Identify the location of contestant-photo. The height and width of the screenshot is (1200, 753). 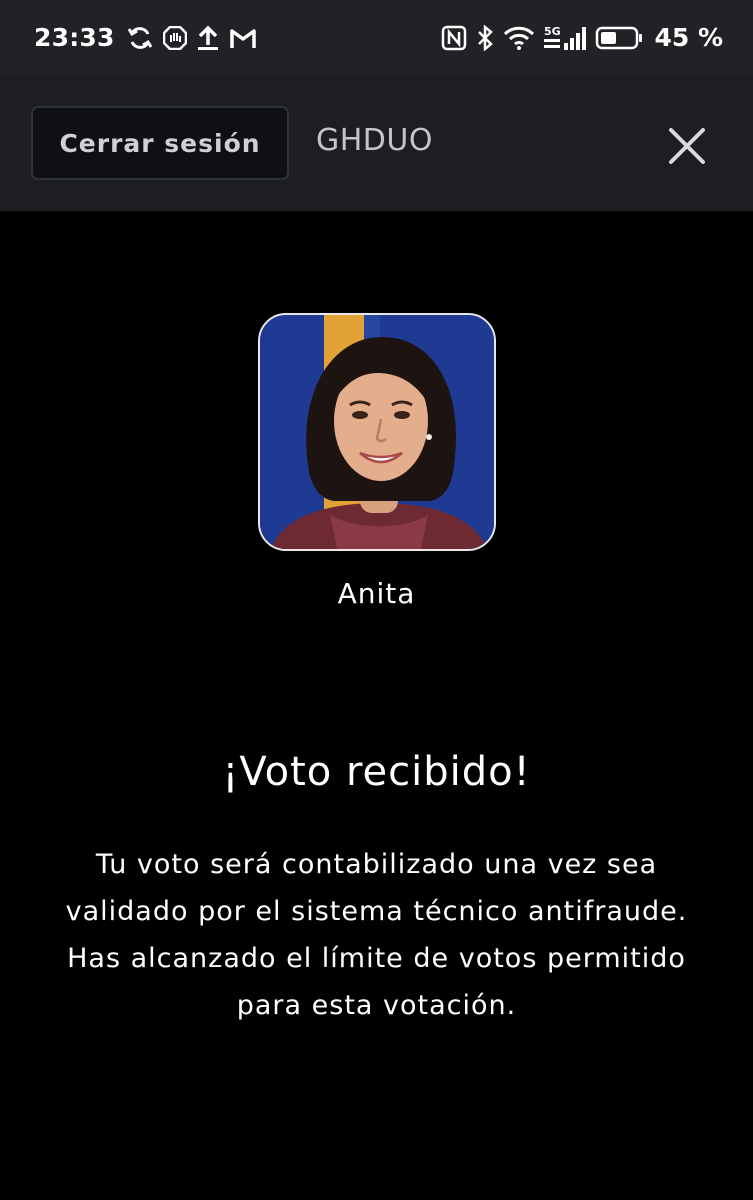
(377, 432).